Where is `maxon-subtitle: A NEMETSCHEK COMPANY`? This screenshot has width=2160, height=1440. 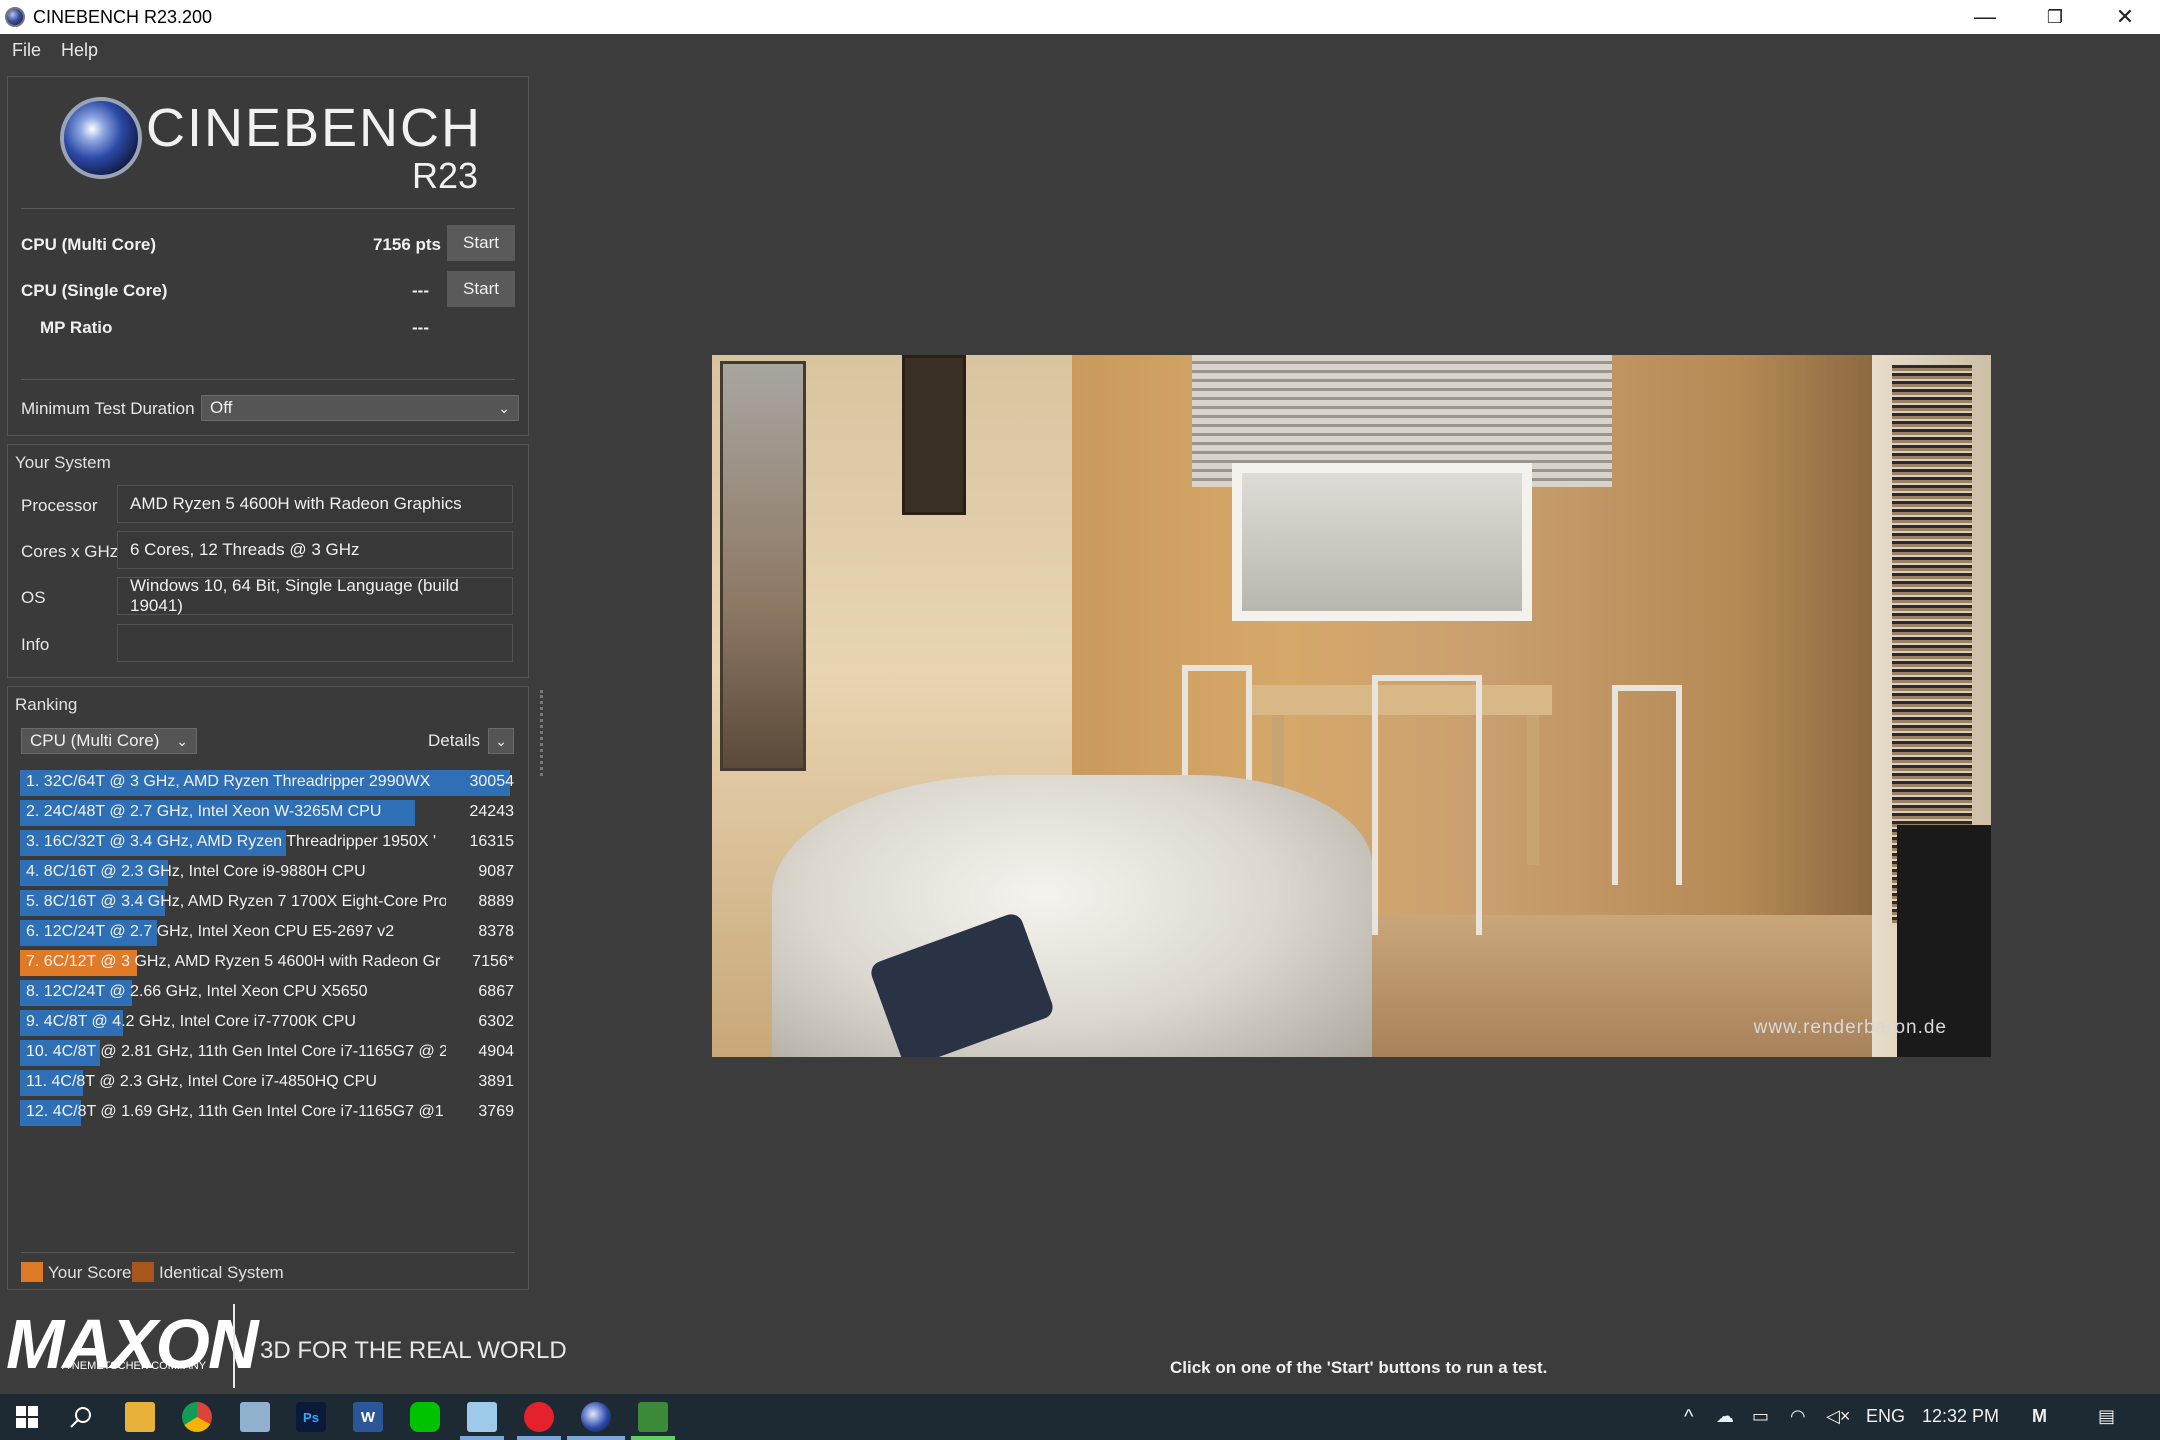 maxon-subtitle: A NEMETSCHEK COMPANY is located at coordinates (134, 1366).